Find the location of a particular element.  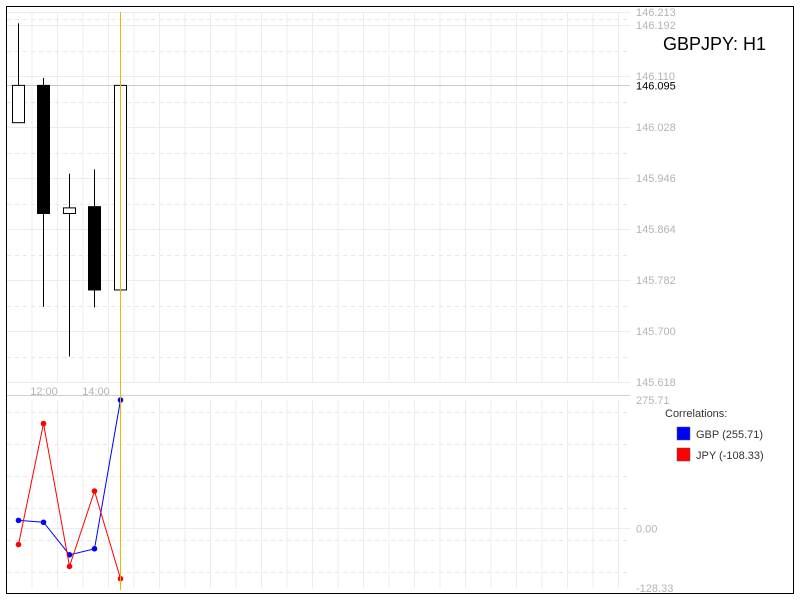

price-tick-label: 145.946 is located at coordinates (656, 179).